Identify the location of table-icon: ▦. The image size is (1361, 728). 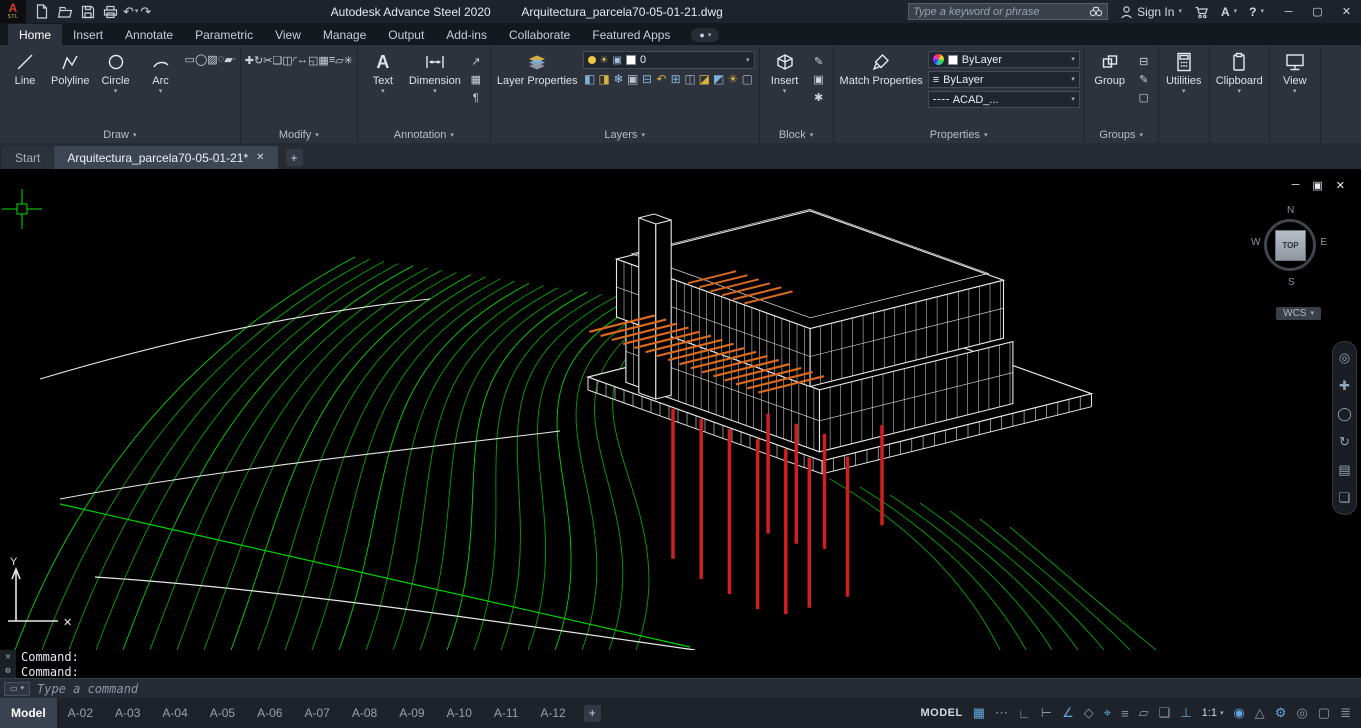
(476, 79).